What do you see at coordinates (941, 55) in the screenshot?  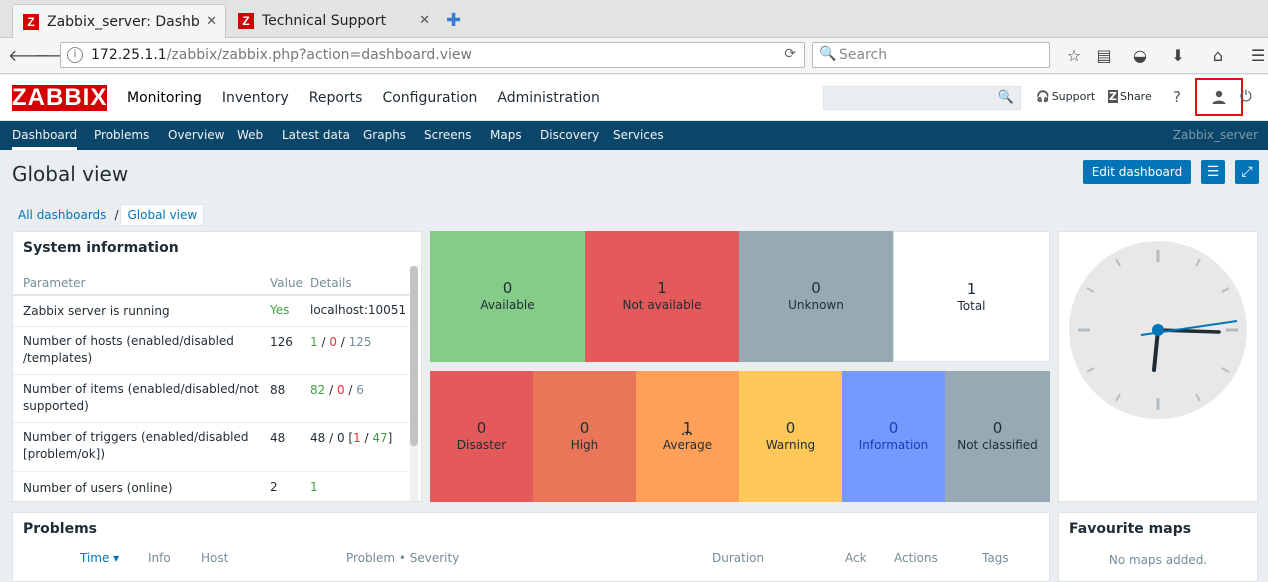 I see `browser-search-input` at bounding box center [941, 55].